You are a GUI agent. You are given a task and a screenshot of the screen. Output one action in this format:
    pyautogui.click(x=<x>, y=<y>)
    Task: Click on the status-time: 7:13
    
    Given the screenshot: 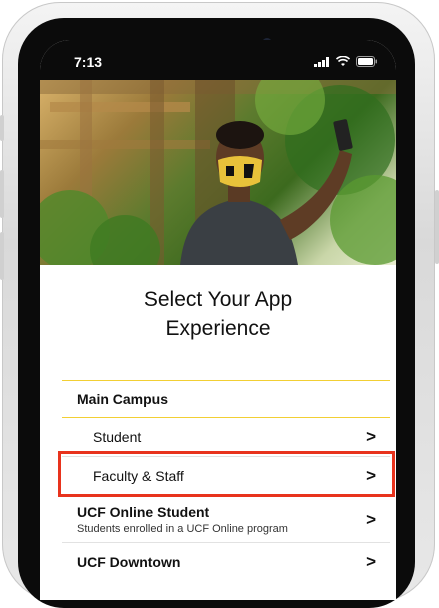 What is the action you would take?
    pyautogui.click(x=88, y=62)
    